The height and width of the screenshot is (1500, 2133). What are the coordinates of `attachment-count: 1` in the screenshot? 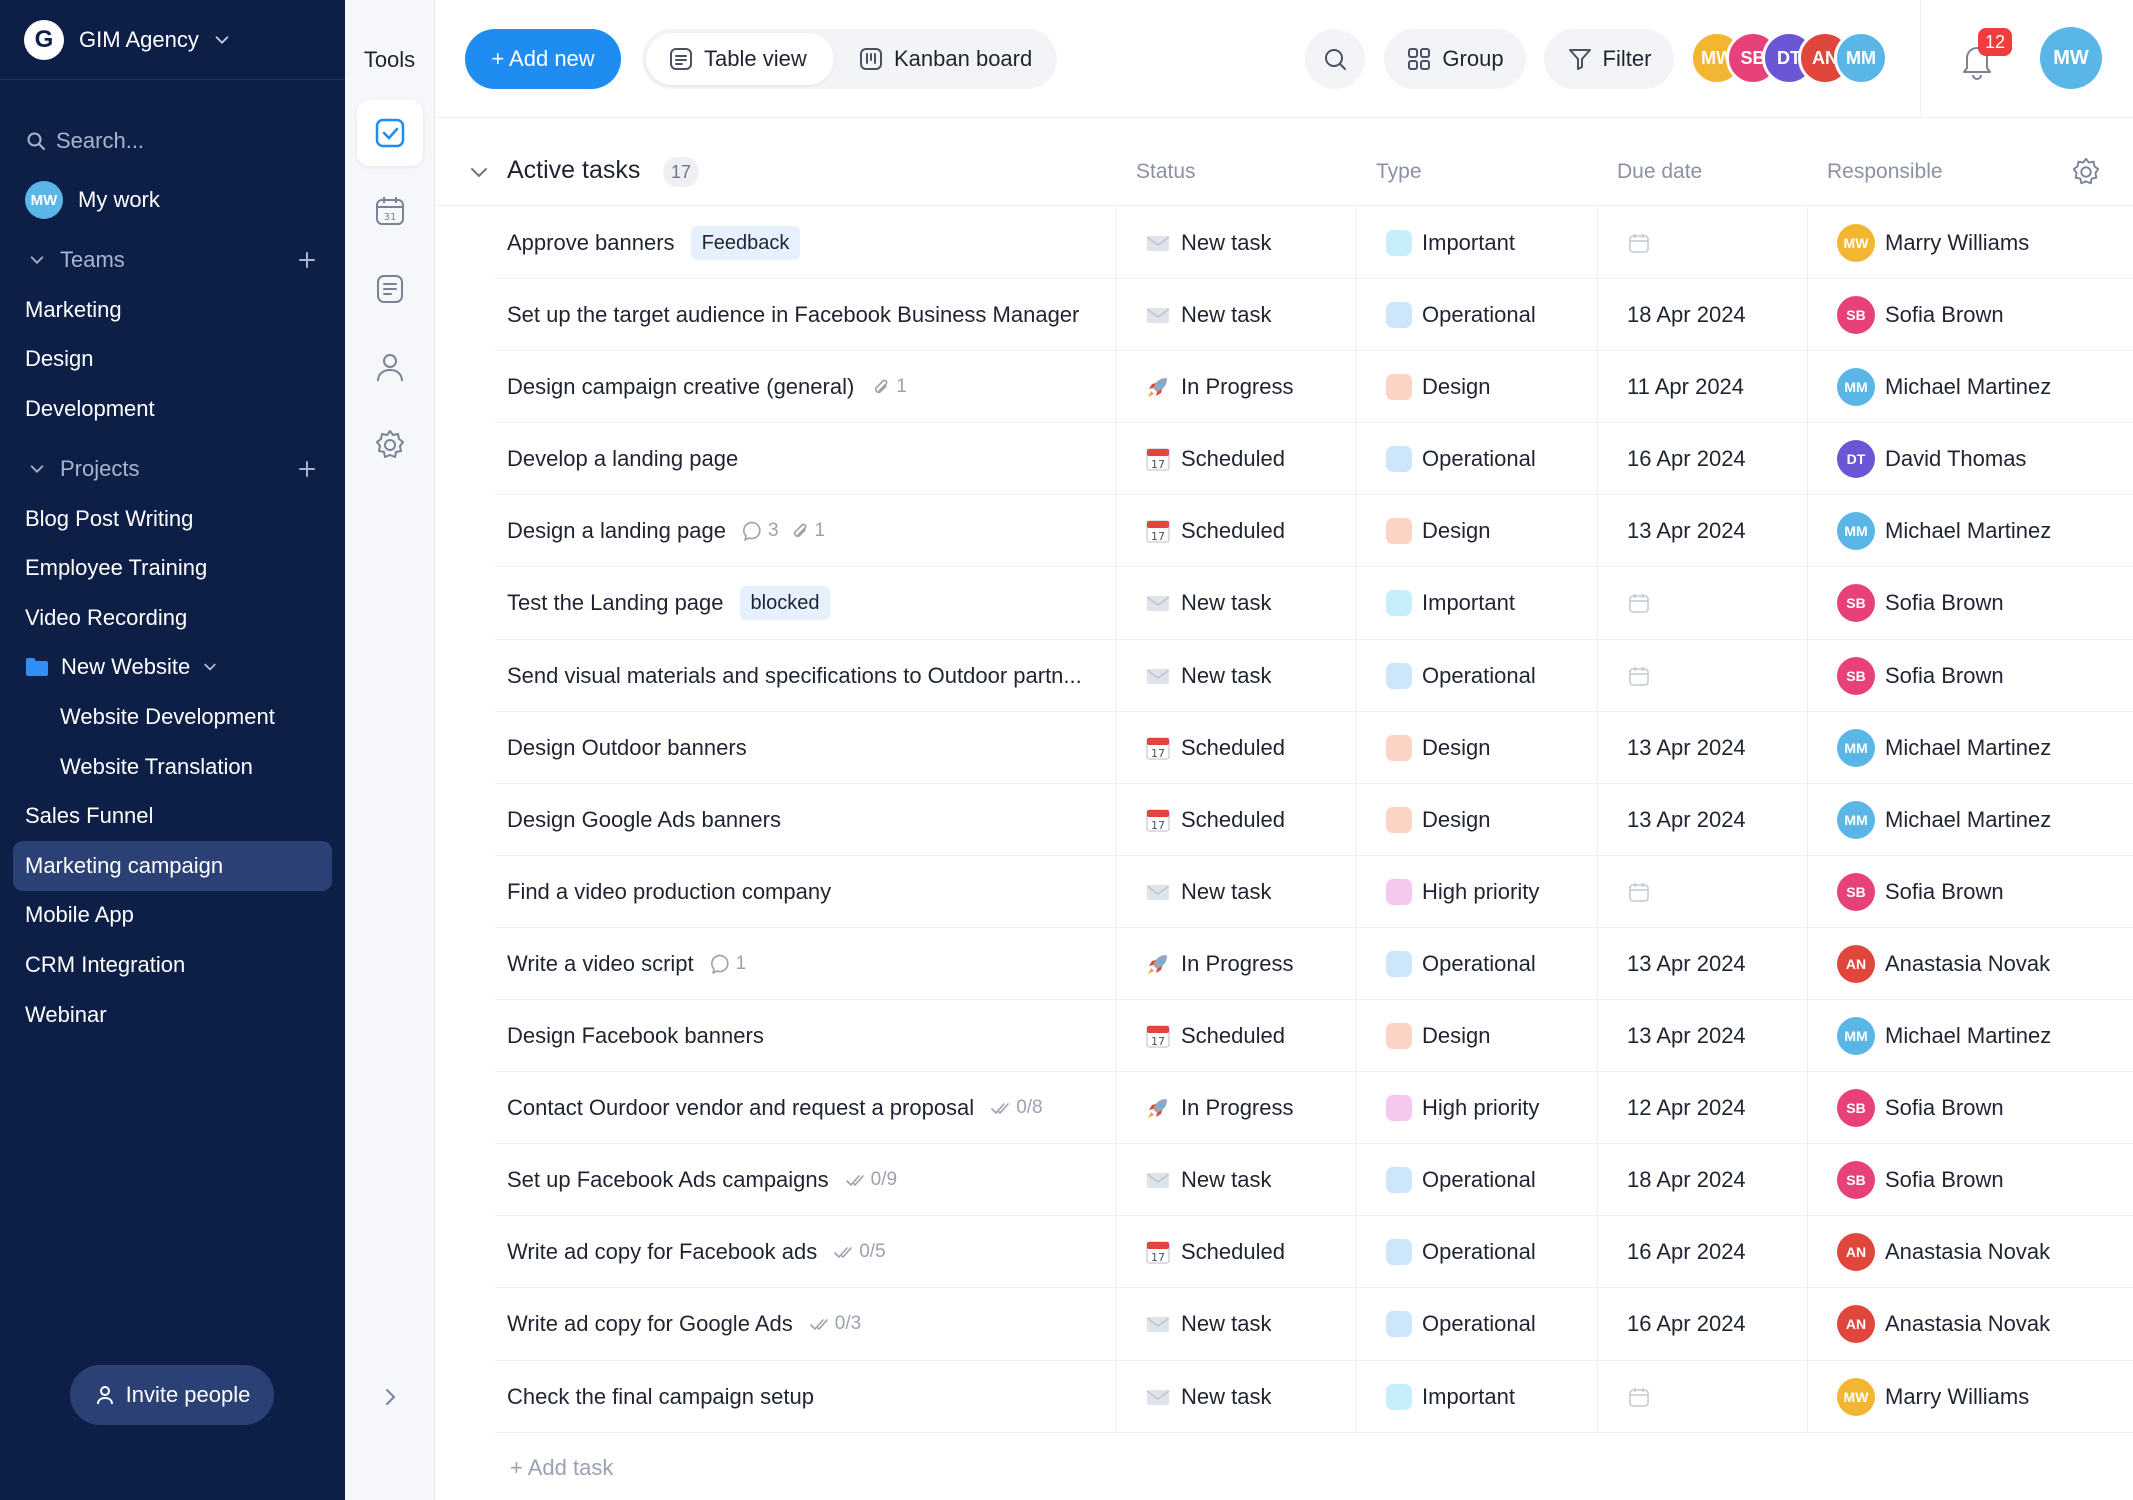 It's located at (888, 387).